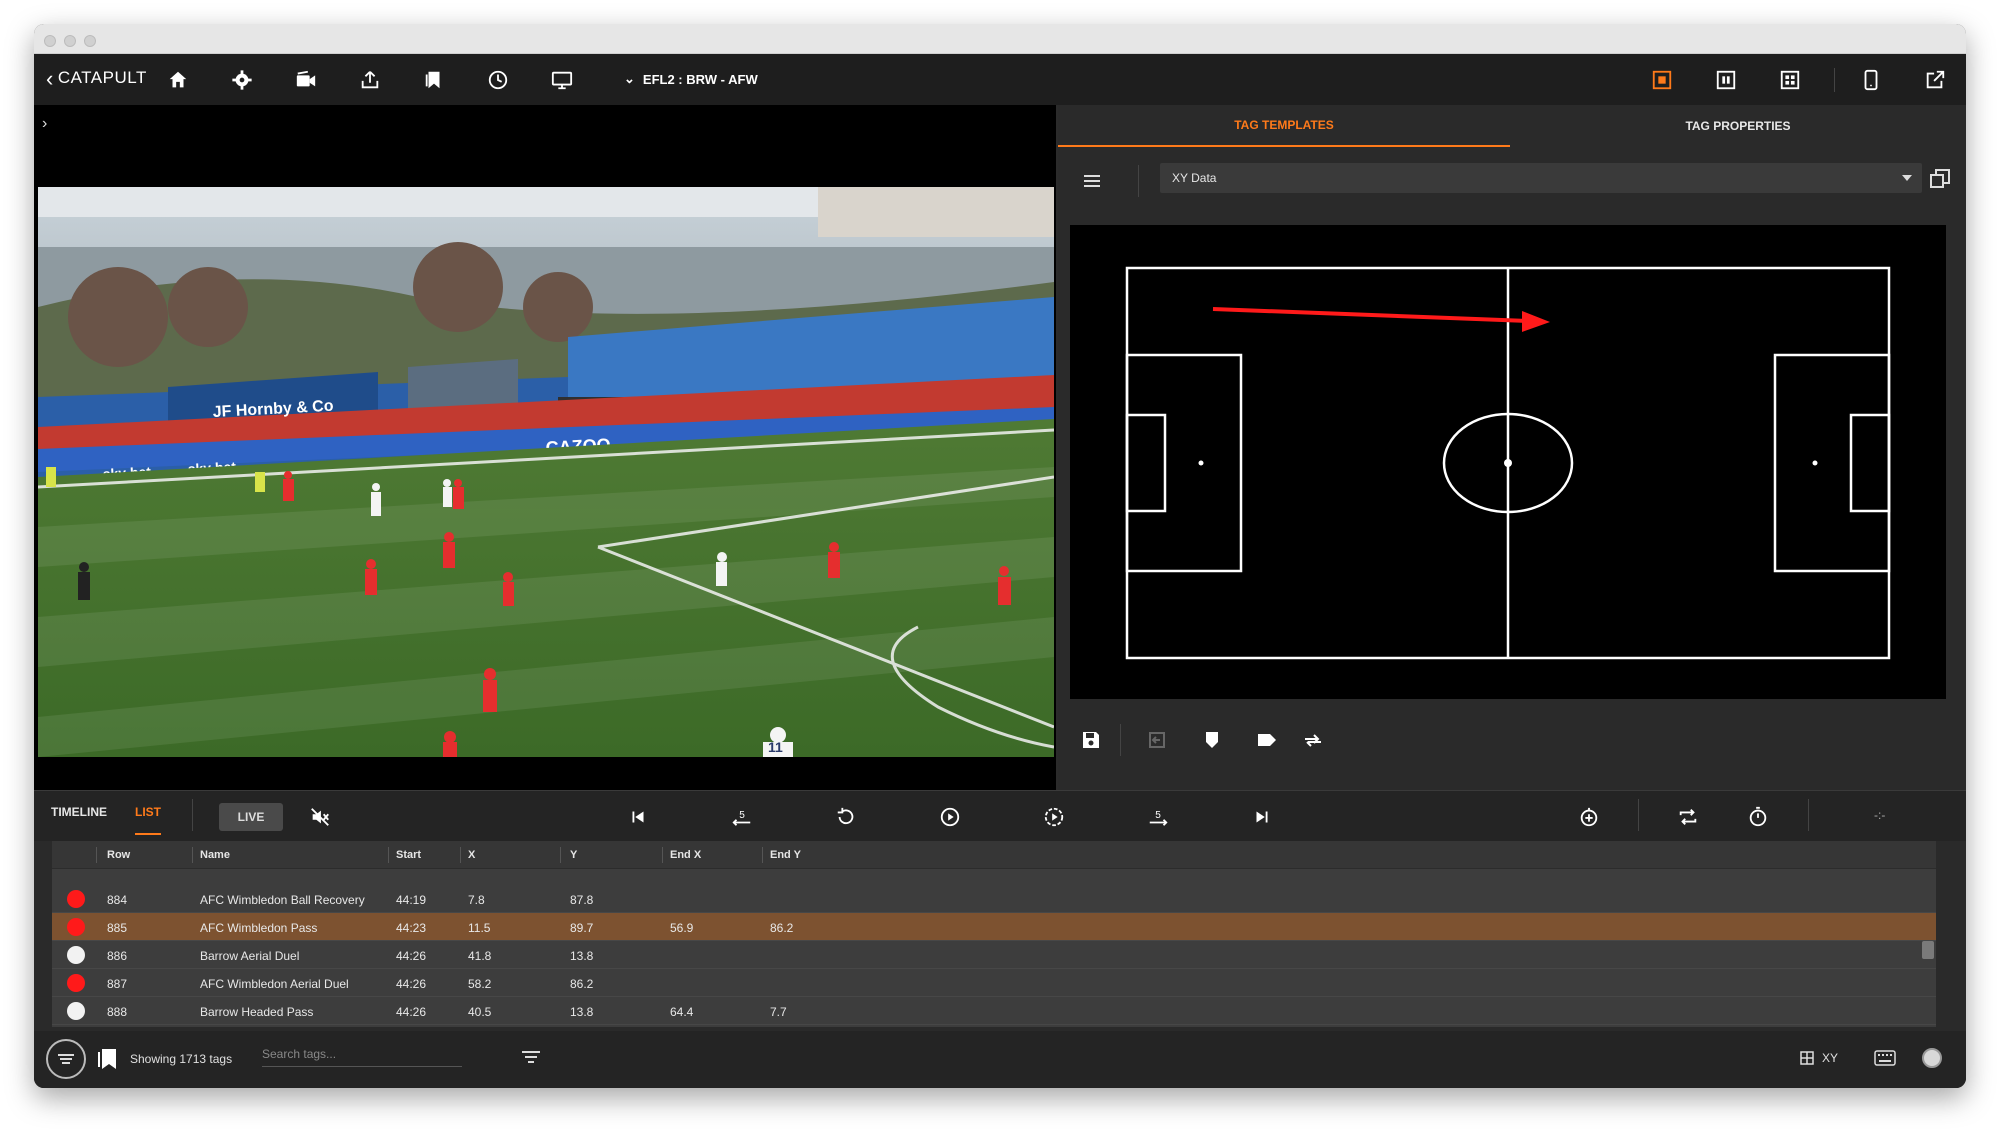 This screenshot has height=1130, width=1999. Describe the element at coordinates (1589, 817) in the screenshot. I see `add-tag-button` at that location.